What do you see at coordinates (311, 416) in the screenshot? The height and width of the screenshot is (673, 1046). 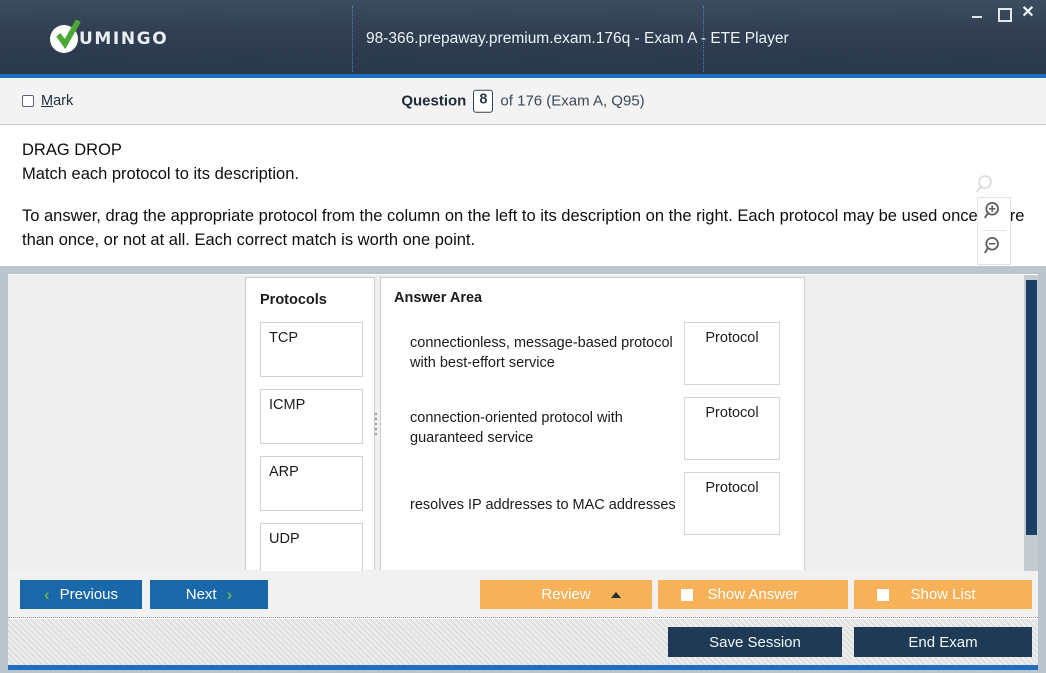 I see `protocol-item: ICMP` at bounding box center [311, 416].